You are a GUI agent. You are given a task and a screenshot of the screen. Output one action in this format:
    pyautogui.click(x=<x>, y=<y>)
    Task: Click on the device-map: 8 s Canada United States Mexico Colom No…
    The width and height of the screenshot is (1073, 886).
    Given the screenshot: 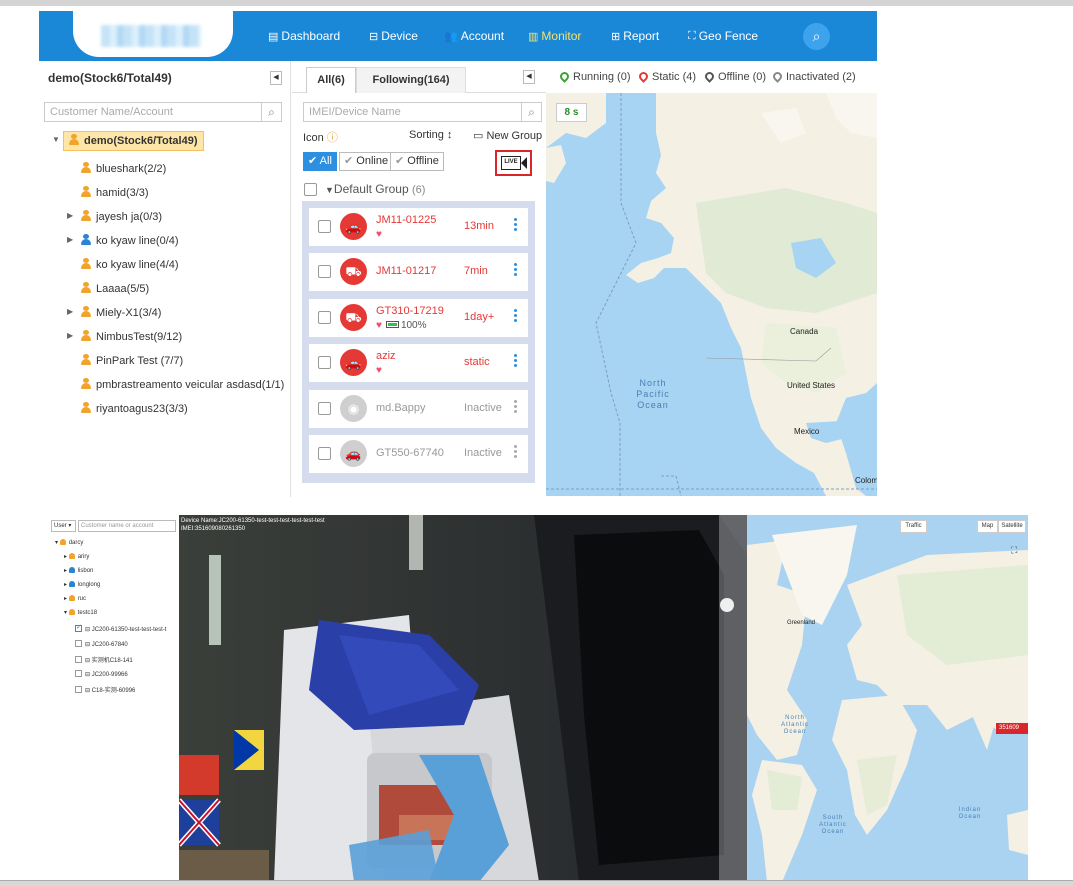 What is the action you would take?
    pyautogui.click(x=711, y=294)
    